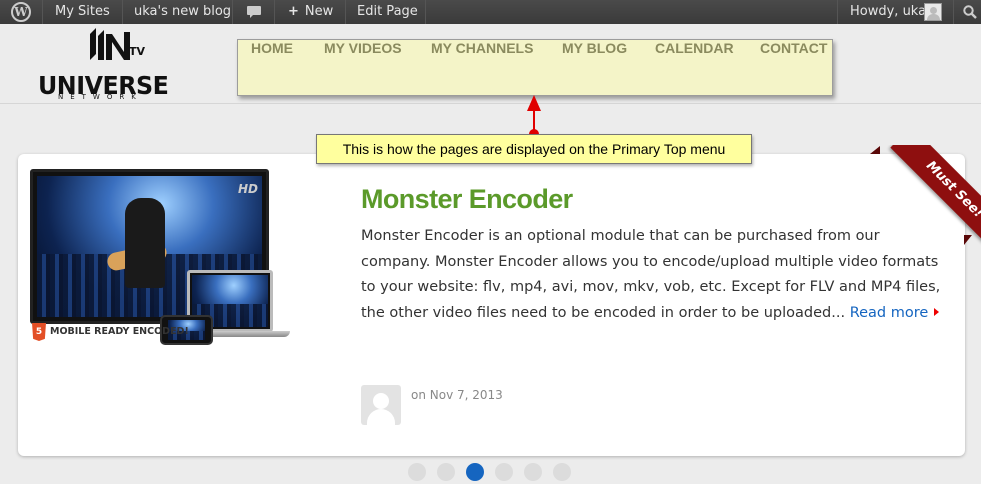 Image resolution: width=981 pixels, height=484 pixels. I want to click on new-content-link: + New, so click(309, 12).